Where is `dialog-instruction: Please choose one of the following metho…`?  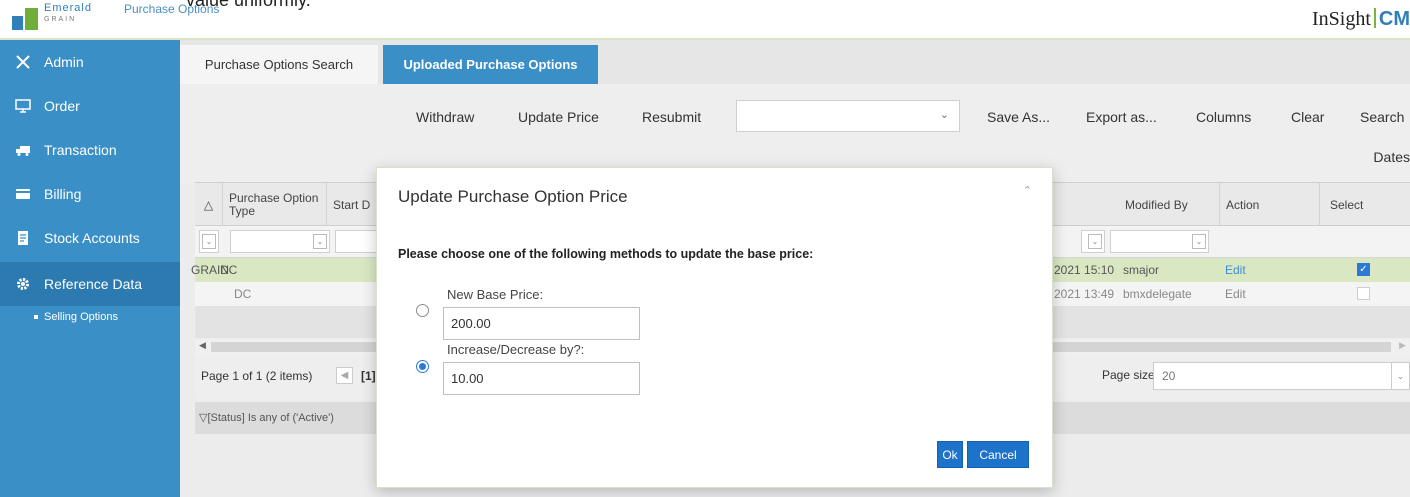
dialog-instruction: Please choose one of the following metho… is located at coordinates (606, 254).